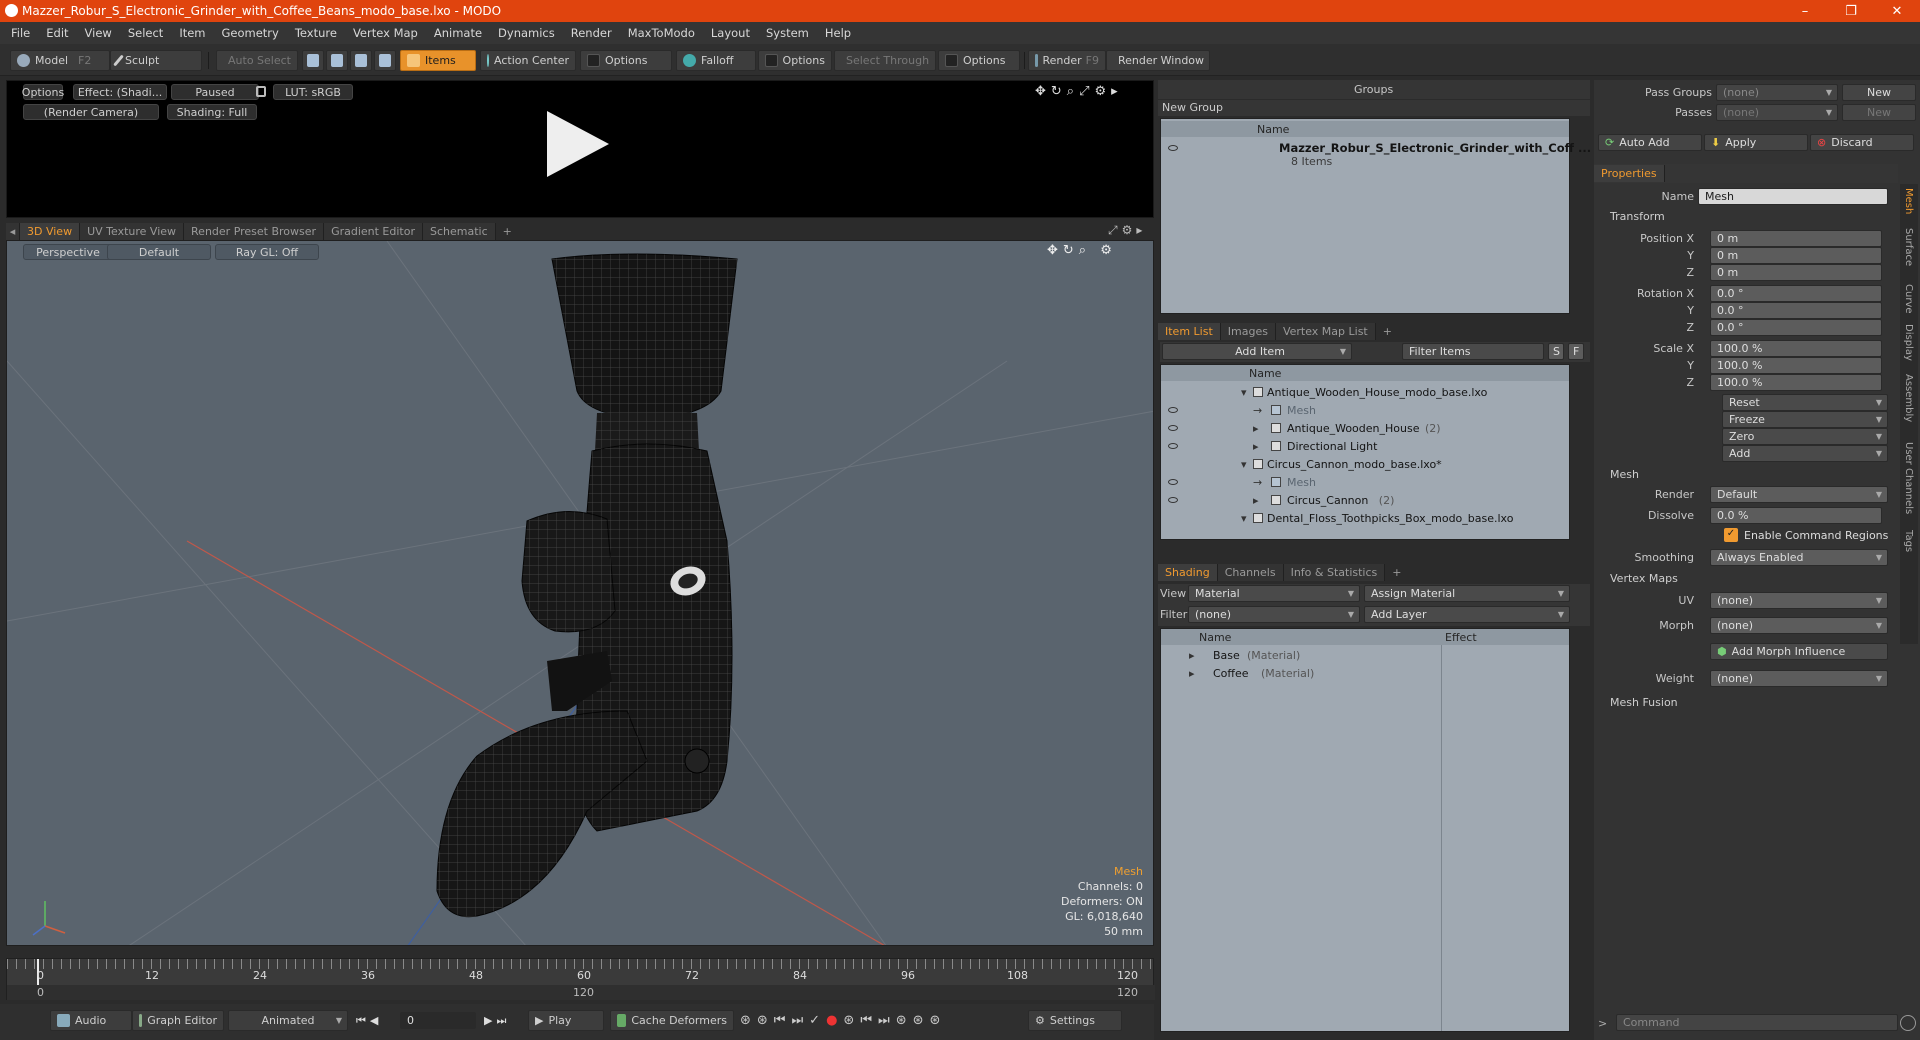 This screenshot has height=1040, width=1920. What do you see at coordinates (1908, 342) in the screenshot?
I see `vtab-display: Display` at bounding box center [1908, 342].